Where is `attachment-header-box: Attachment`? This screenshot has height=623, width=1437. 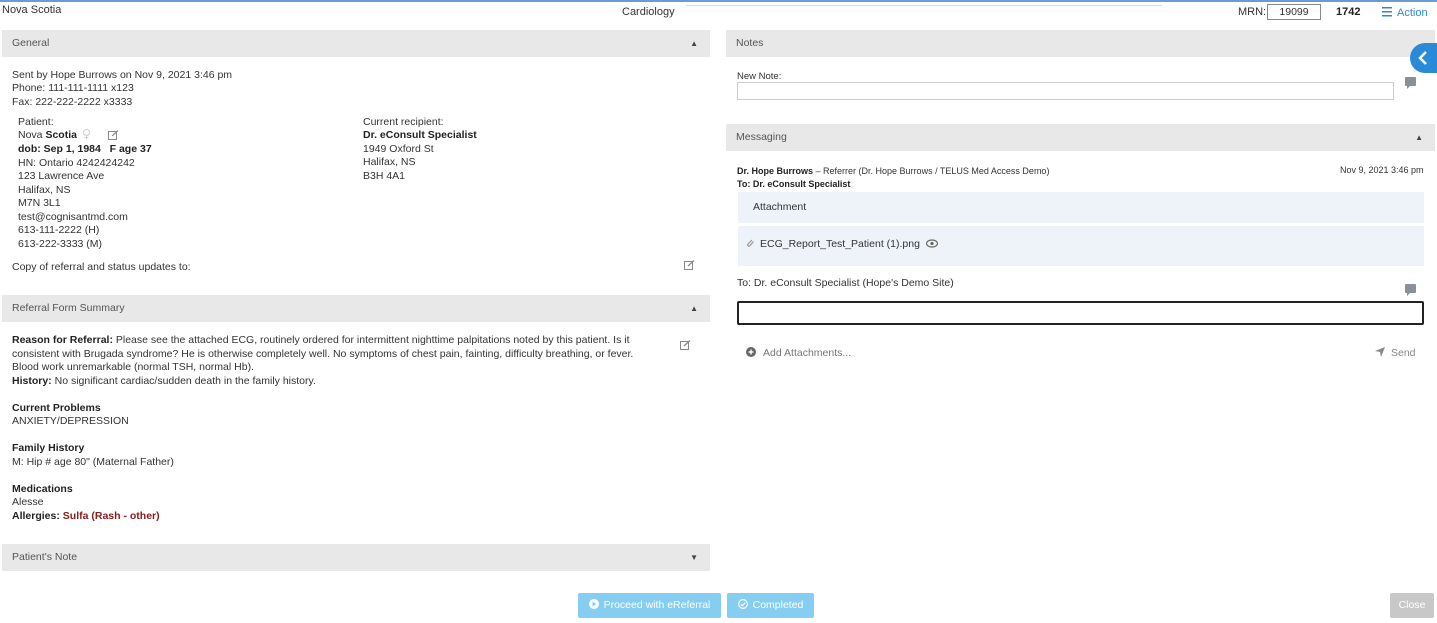
attachment-header-box: Attachment is located at coordinates (1081, 207).